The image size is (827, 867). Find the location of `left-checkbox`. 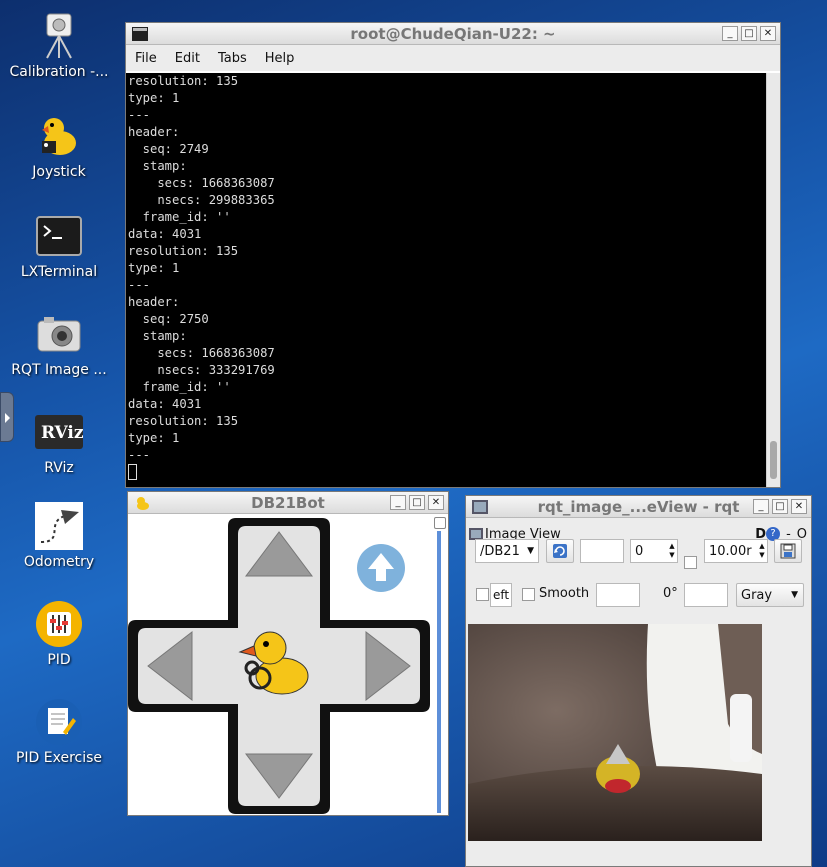

left-checkbox is located at coordinates (482, 594).